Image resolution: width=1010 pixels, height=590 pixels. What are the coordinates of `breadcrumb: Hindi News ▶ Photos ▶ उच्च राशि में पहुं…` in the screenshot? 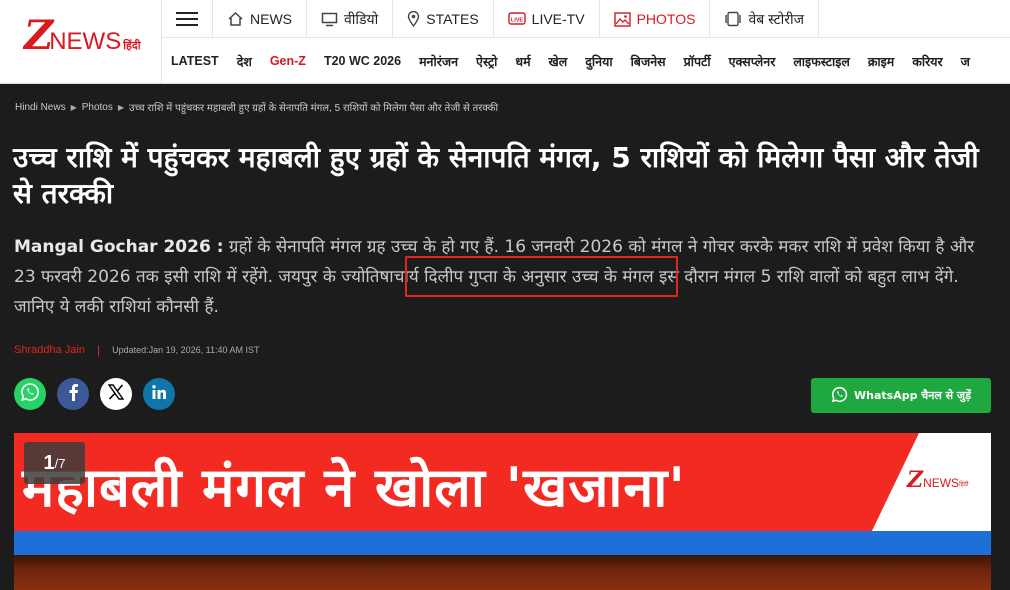 It's located at (257, 107).